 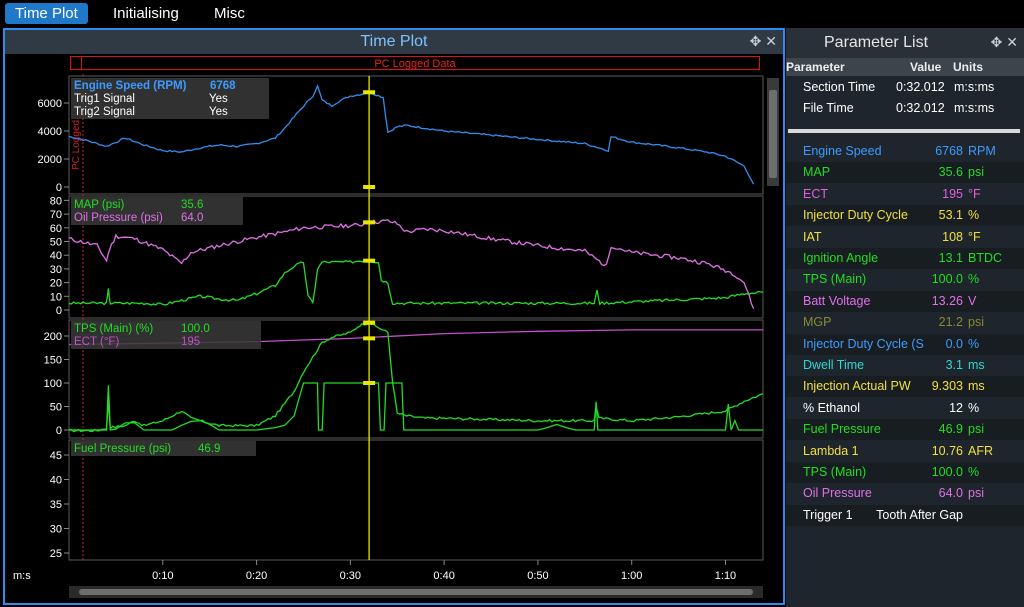 I want to click on y-tick-label: 4000, so click(x=50, y=132).